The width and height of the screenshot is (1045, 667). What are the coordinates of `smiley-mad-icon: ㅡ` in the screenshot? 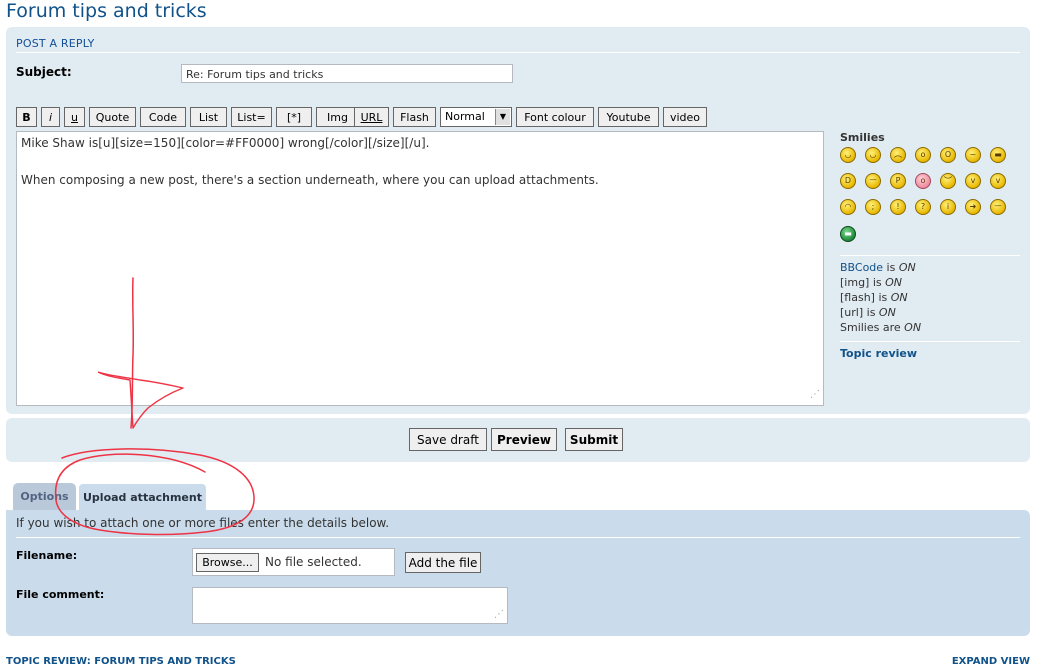 It's located at (873, 181).